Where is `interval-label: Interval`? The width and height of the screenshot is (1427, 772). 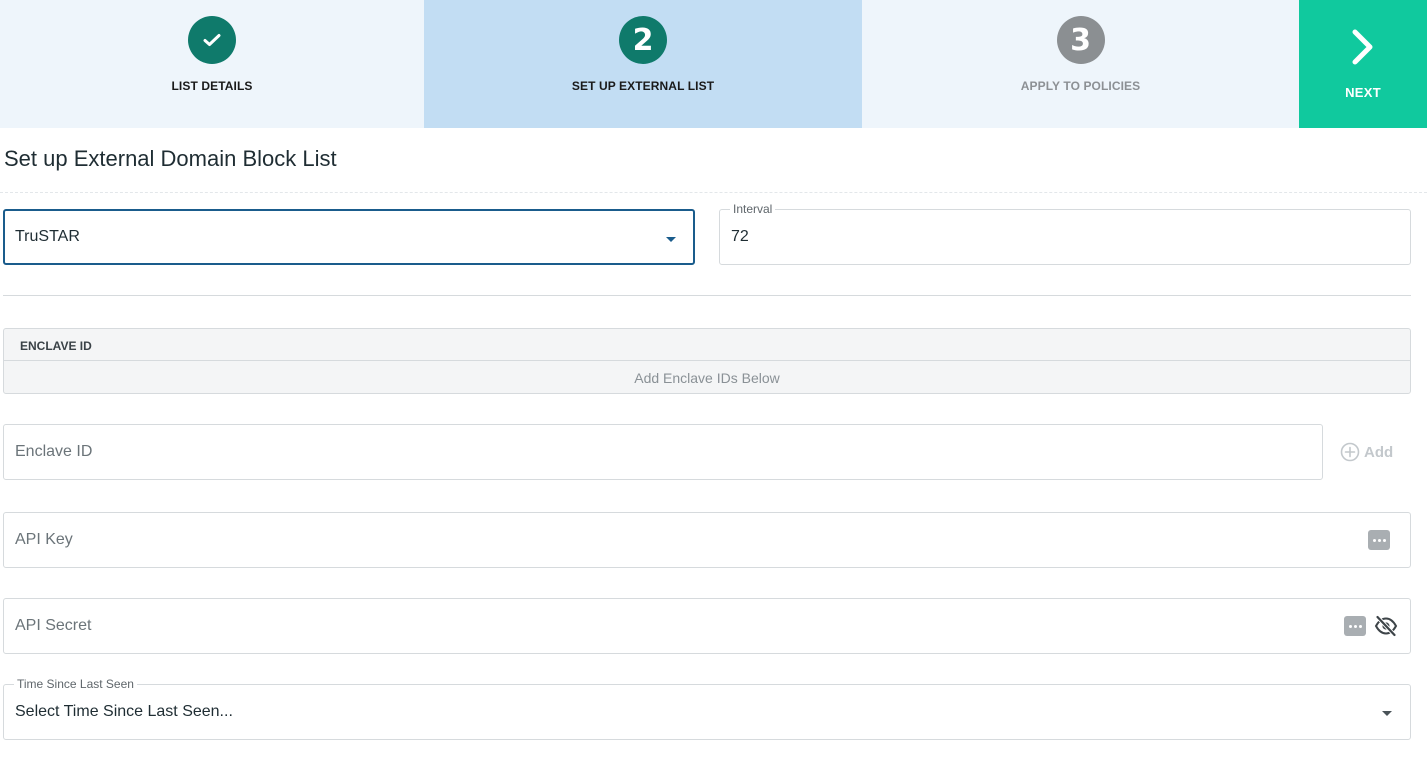
interval-label: Interval is located at coordinates (753, 209).